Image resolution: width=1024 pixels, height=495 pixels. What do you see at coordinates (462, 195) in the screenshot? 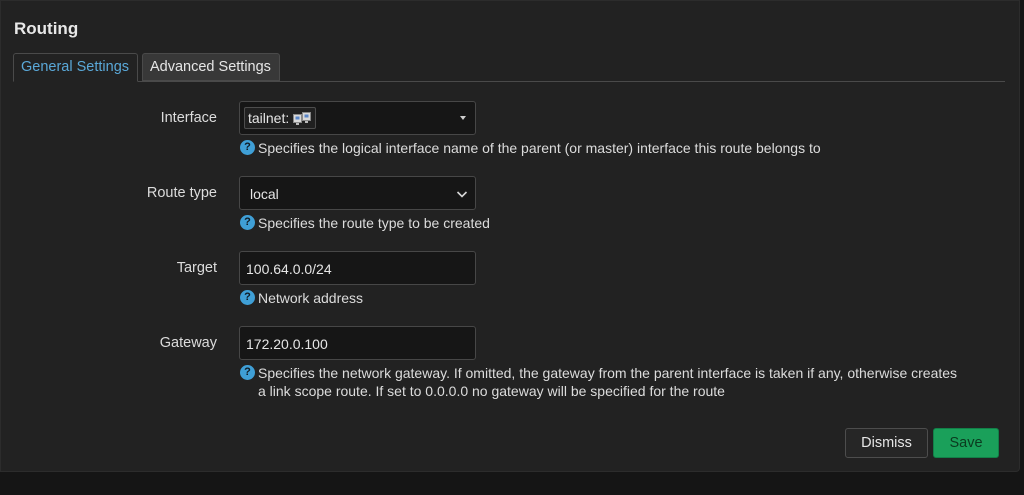
I see `chevron-down-icon` at bounding box center [462, 195].